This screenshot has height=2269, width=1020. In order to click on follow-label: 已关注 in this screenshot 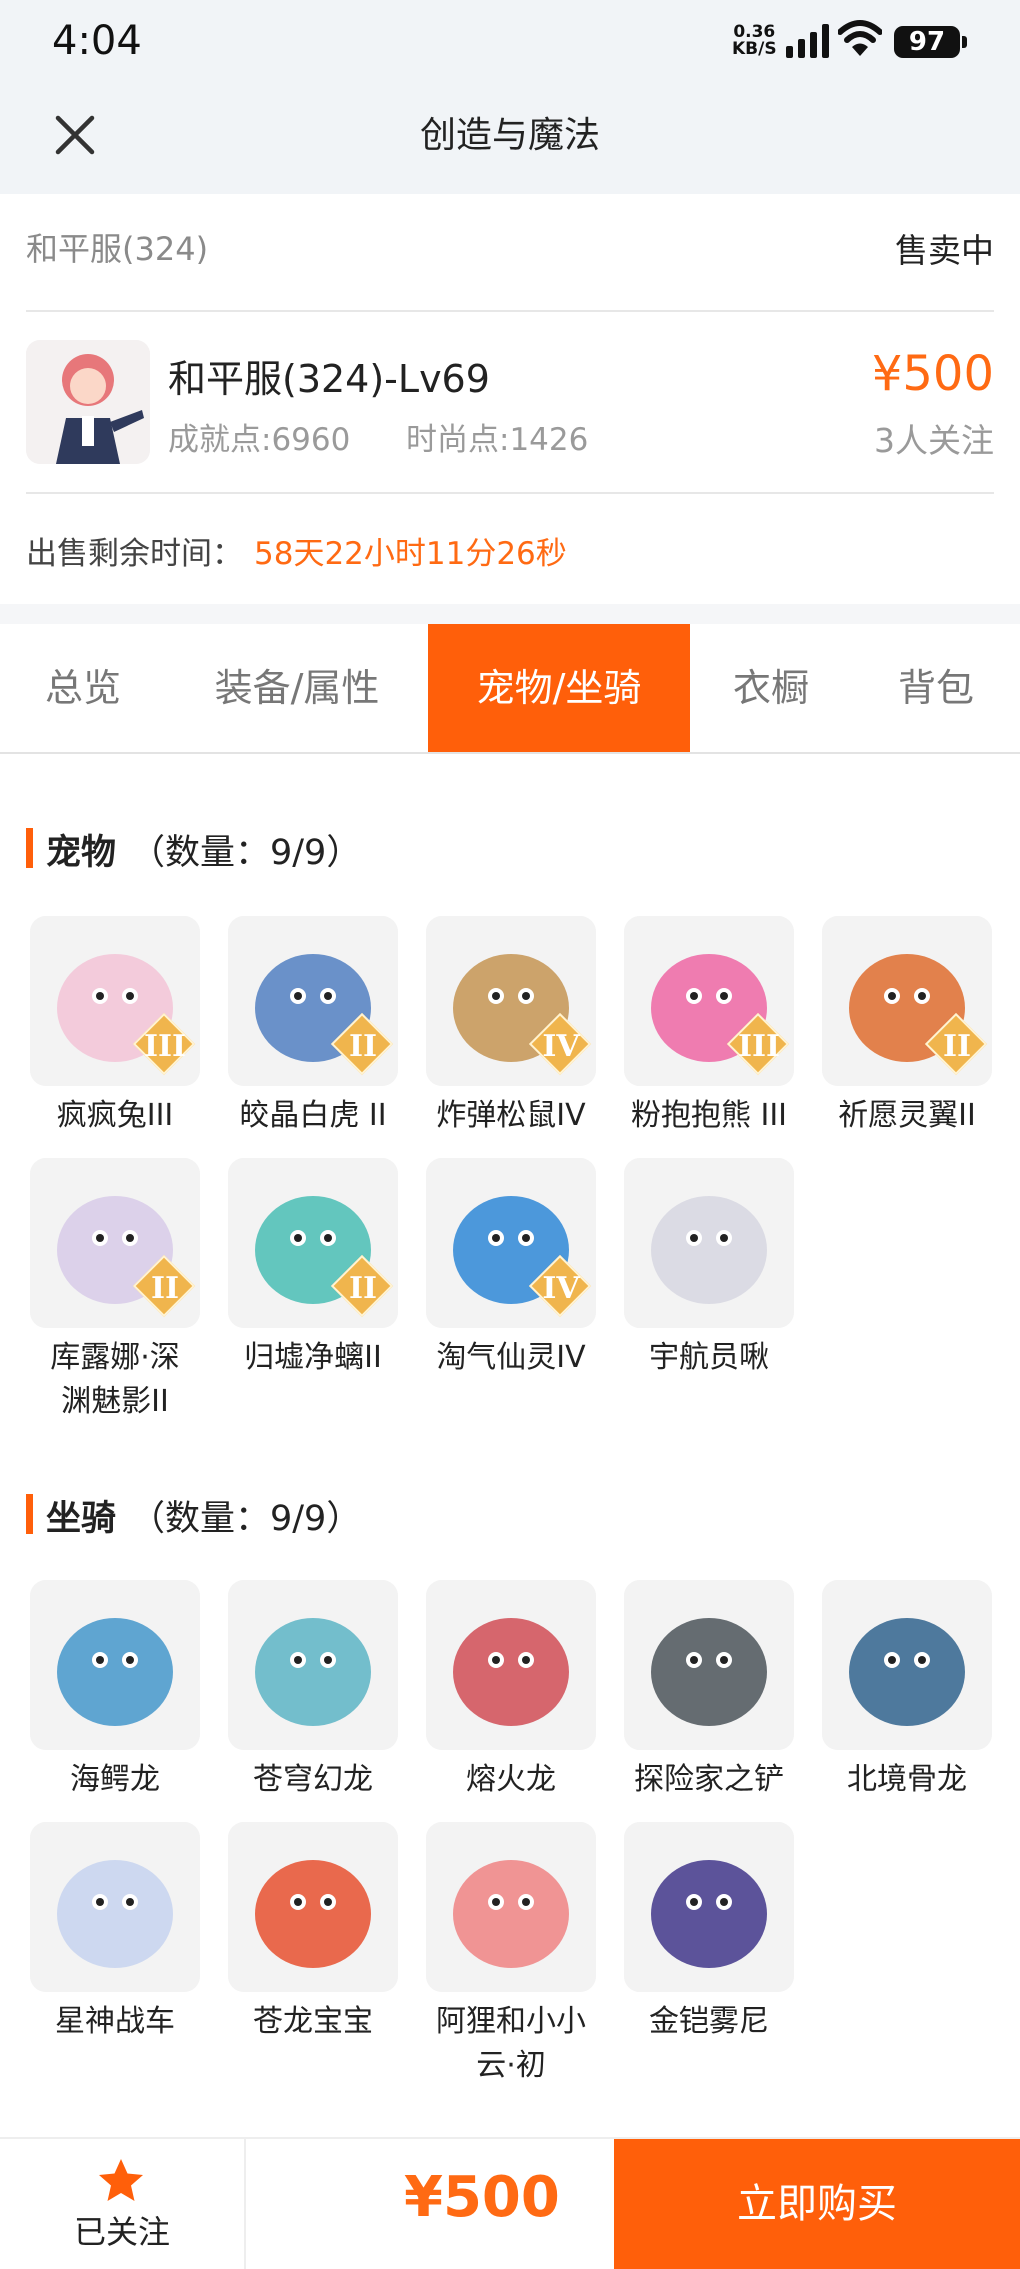, I will do `click(121, 2232)`.